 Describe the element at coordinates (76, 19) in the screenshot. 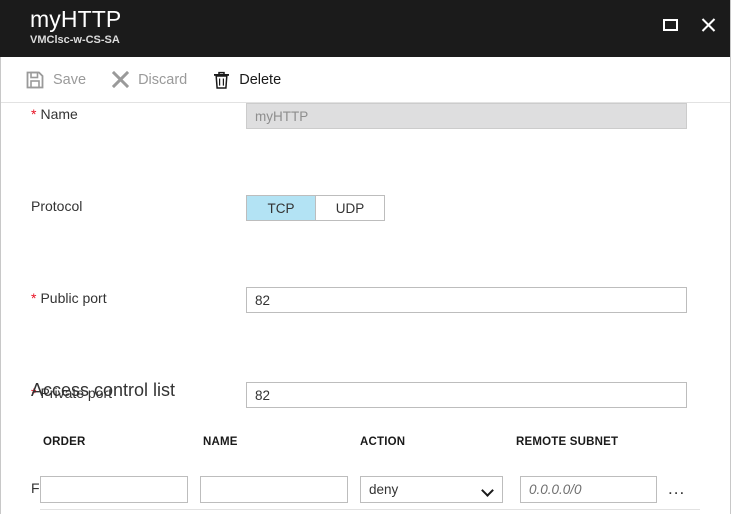

I see `page-title: myHTTP` at that location.